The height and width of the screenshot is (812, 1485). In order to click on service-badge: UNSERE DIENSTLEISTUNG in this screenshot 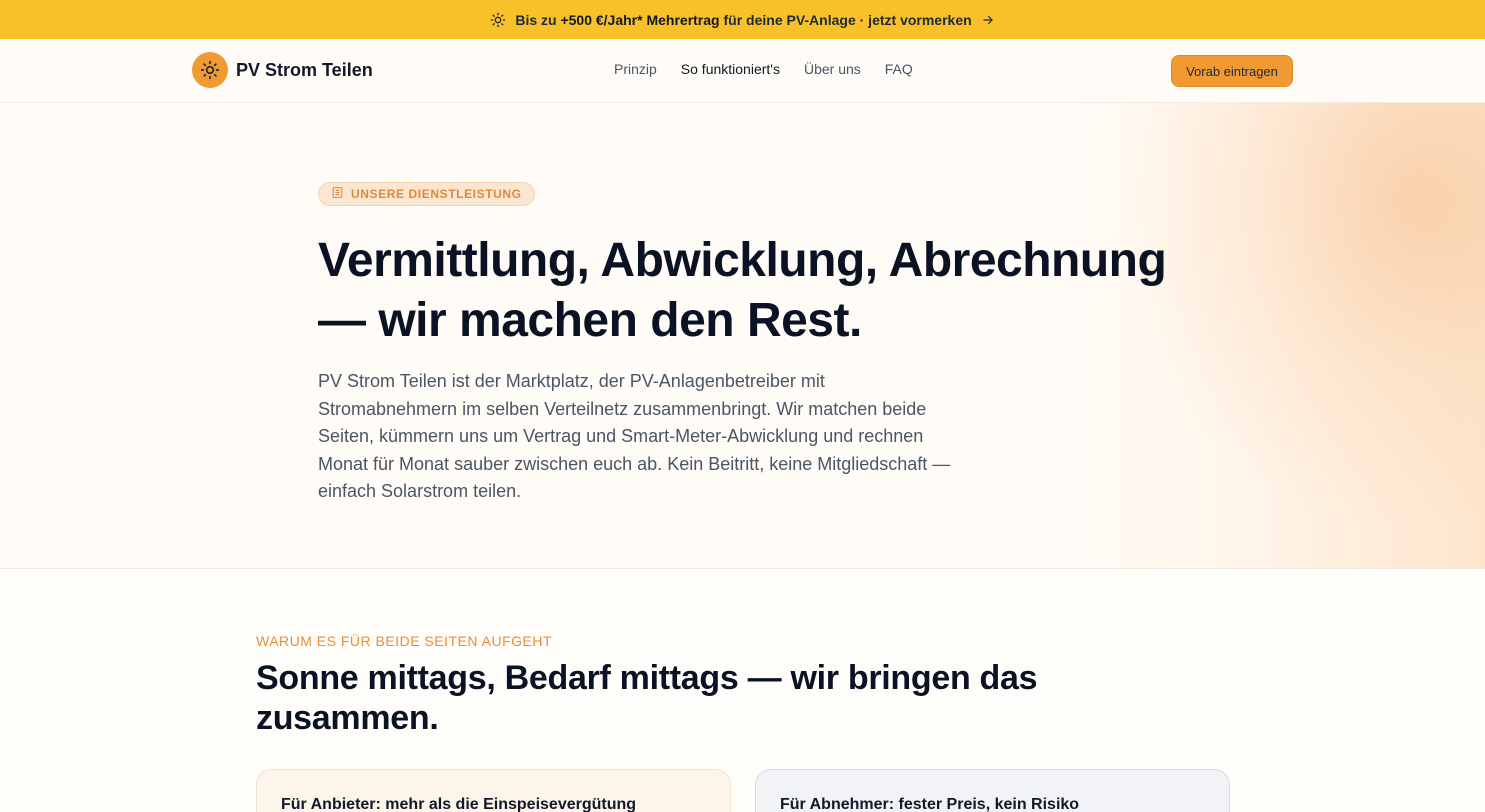, I will do `click(426, 194)`.